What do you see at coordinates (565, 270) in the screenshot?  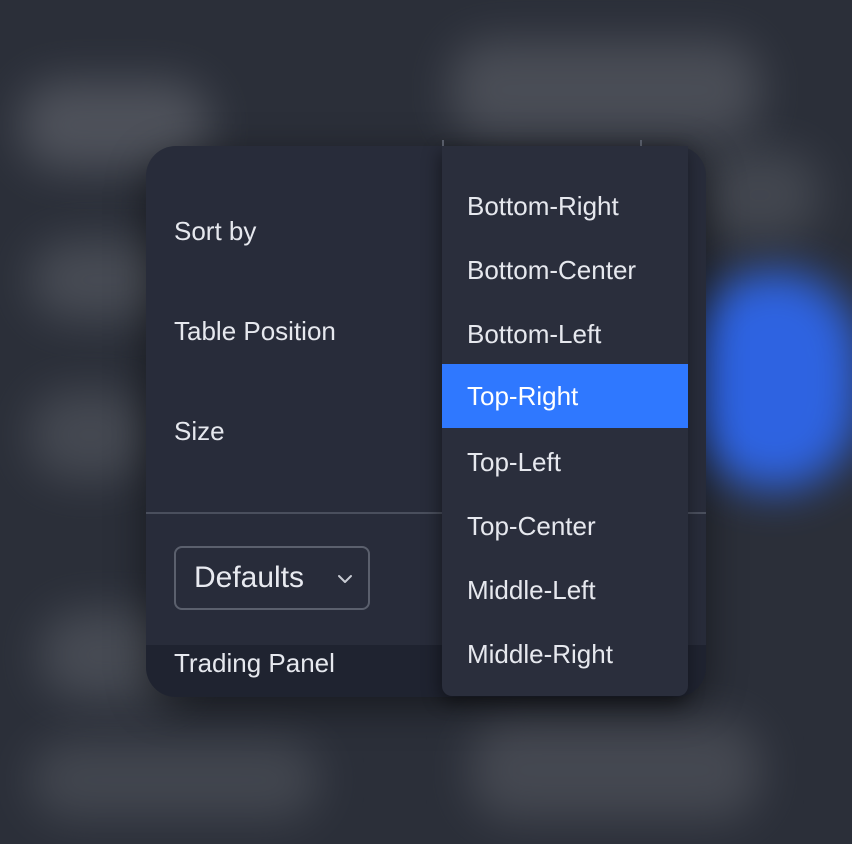 I see `option-bottom-center: Bottom-Center` at bounding box center [565, 270].